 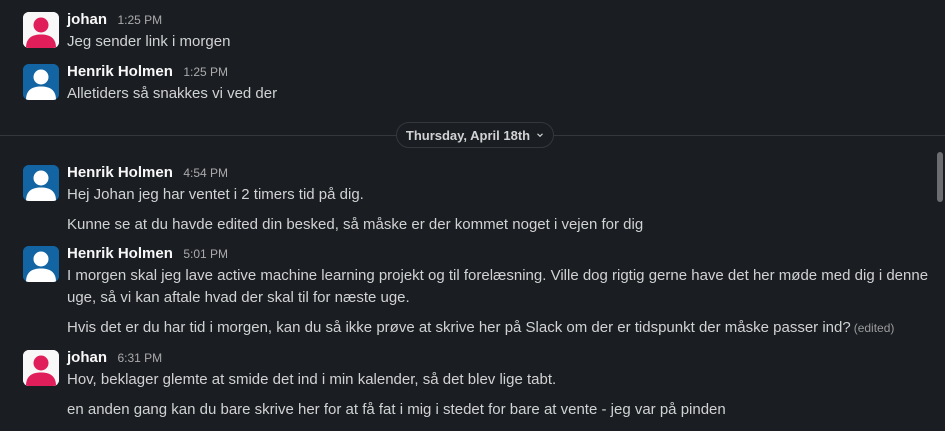 I want to click on date-divider-button: Thursday, April 18th, so click(x=475, y=135).